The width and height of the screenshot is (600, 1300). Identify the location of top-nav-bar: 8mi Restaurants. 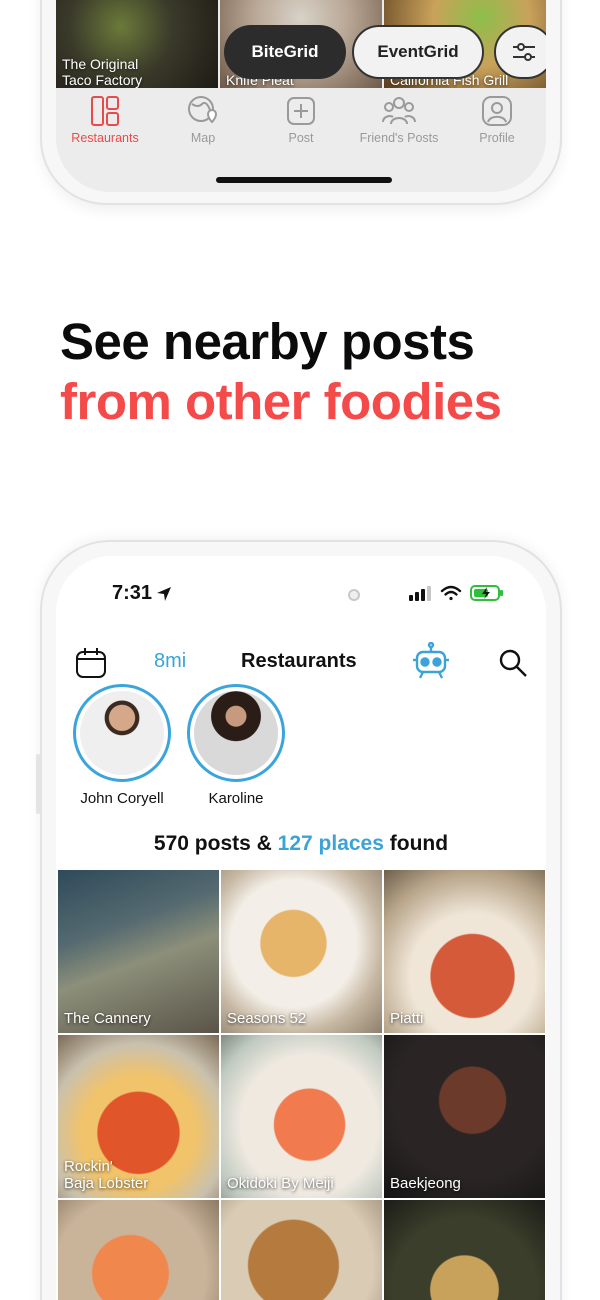
(301, 663).